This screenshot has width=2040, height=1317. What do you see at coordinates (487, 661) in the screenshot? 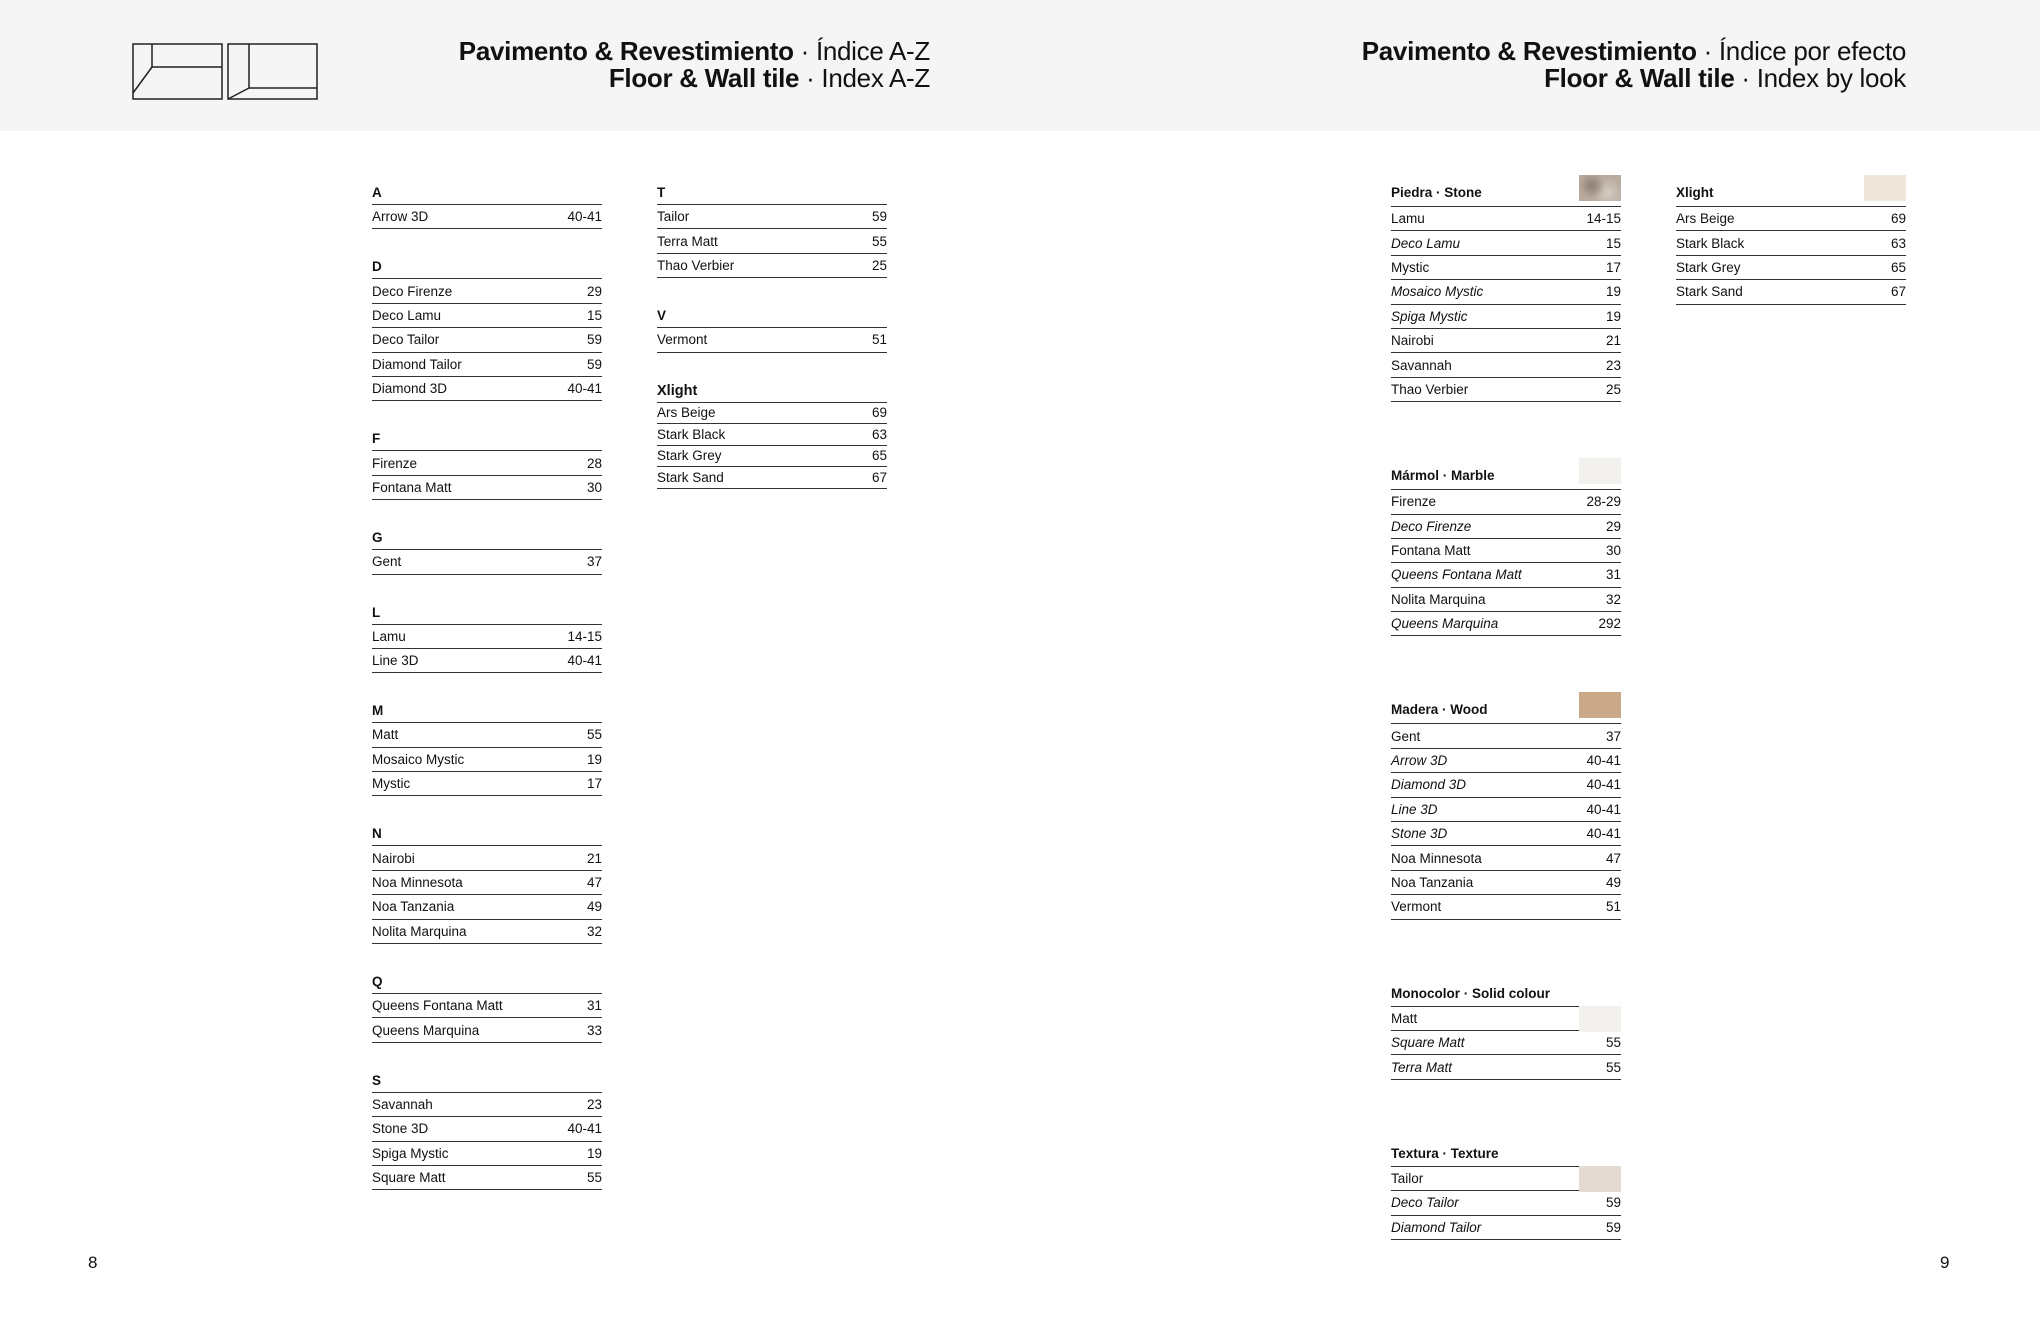
I see `index-entry: Line 3D 40-41` at bounding box center [487, 661].